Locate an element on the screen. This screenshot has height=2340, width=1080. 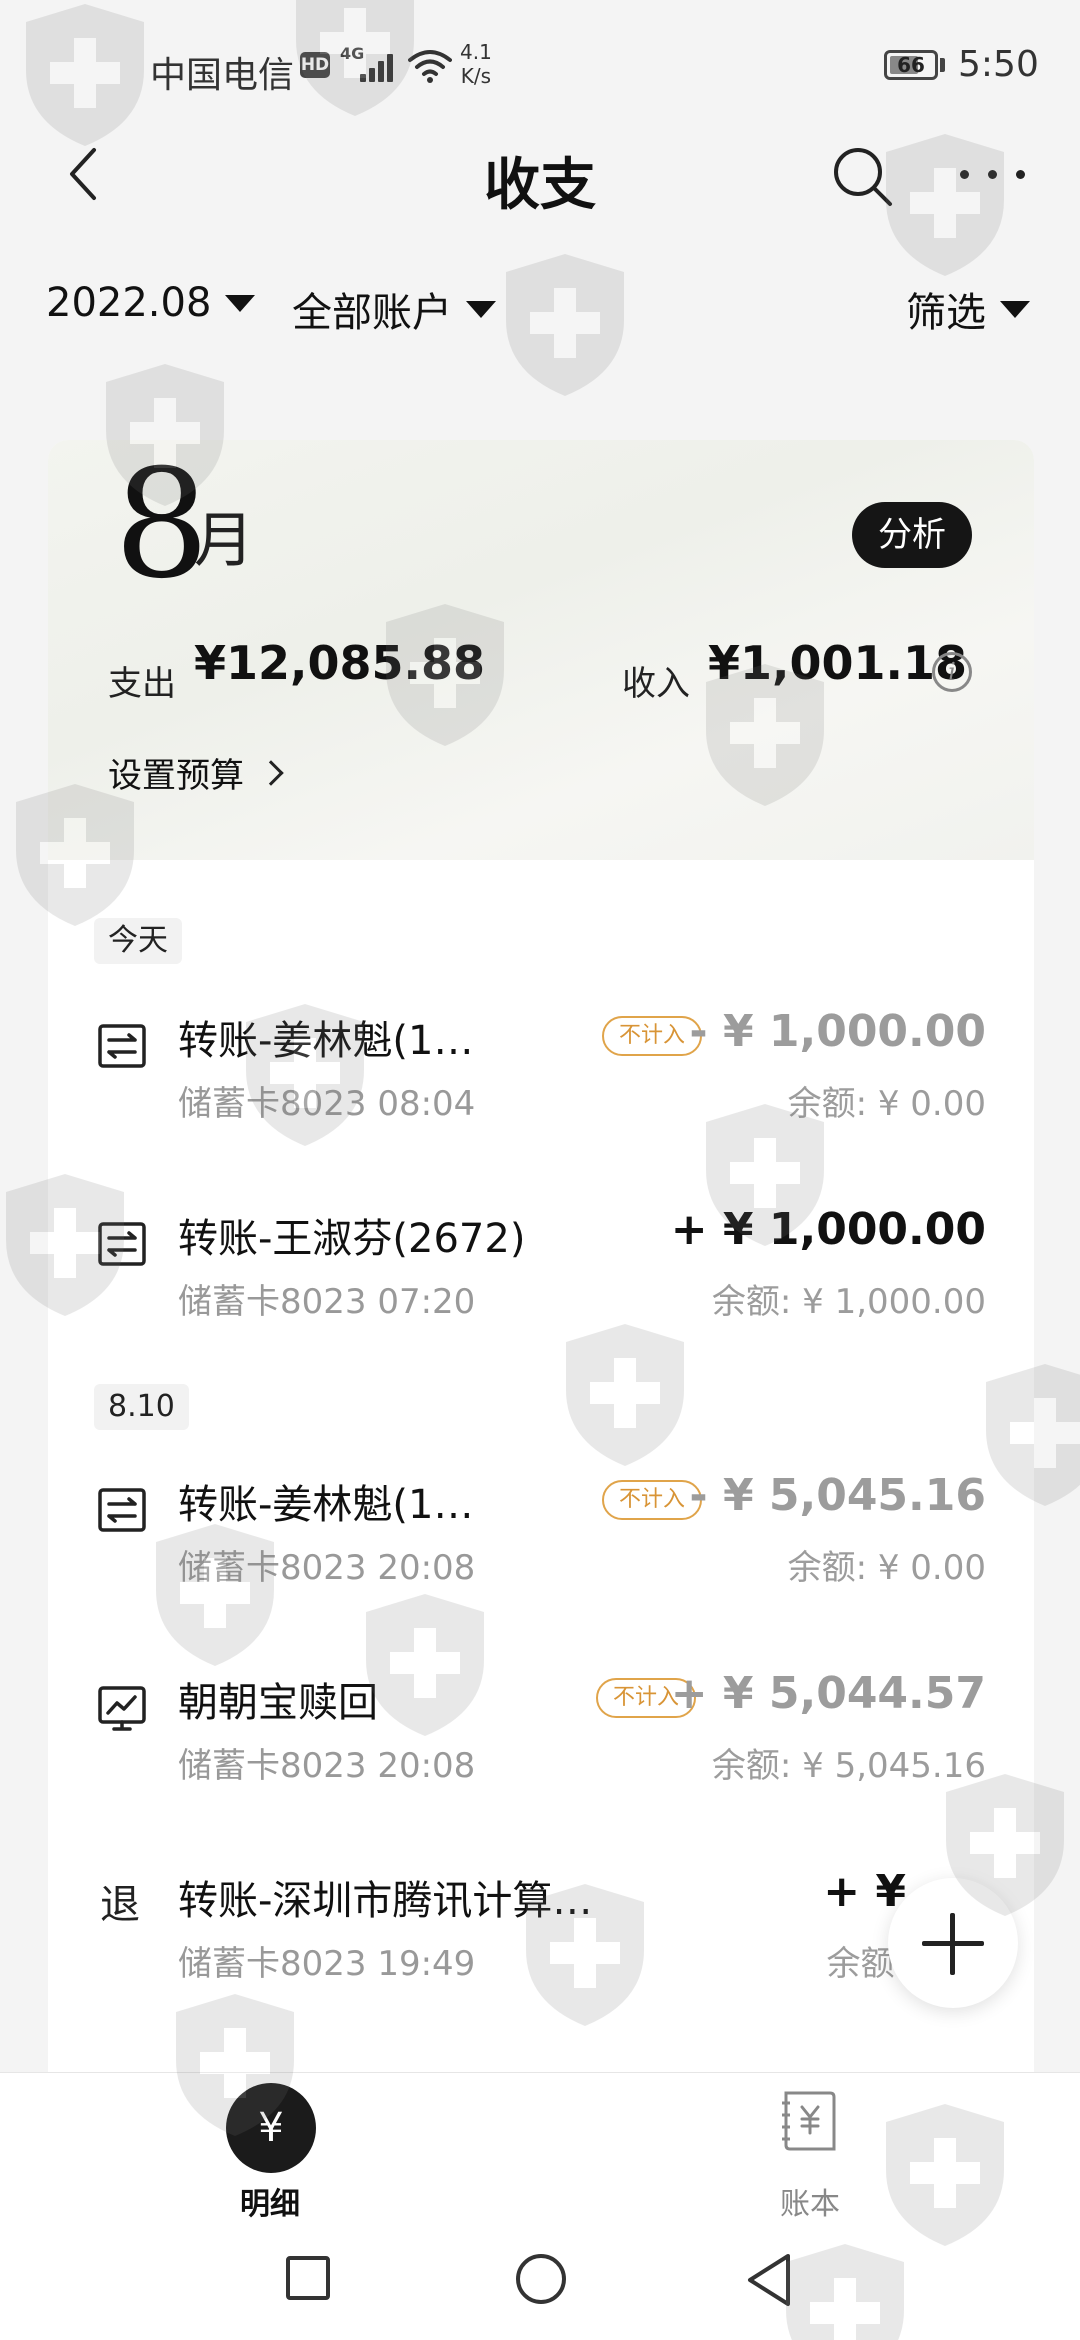
wifi-icon is located at coordinates (430, 66).